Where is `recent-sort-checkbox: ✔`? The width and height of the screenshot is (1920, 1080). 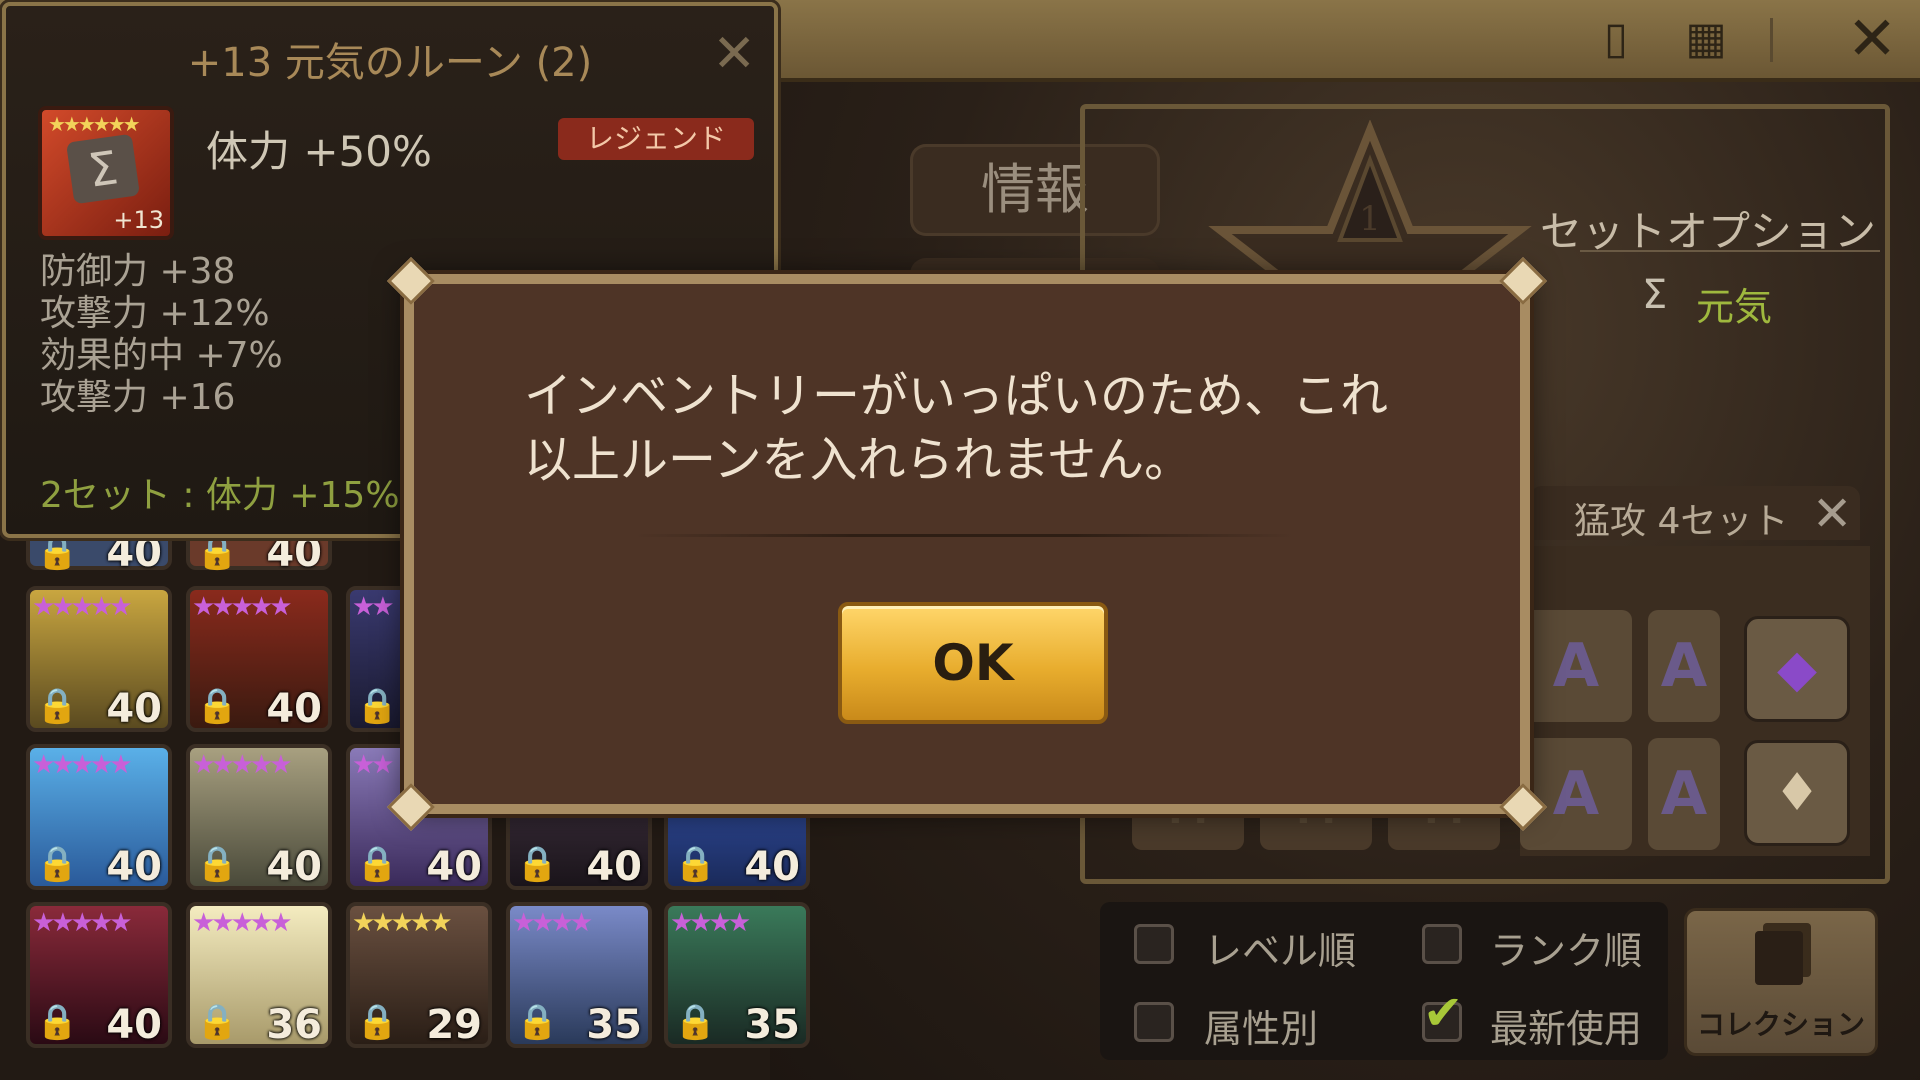 recent-sort-checkbox: ✔ is located at coordinates (1442, 1013).